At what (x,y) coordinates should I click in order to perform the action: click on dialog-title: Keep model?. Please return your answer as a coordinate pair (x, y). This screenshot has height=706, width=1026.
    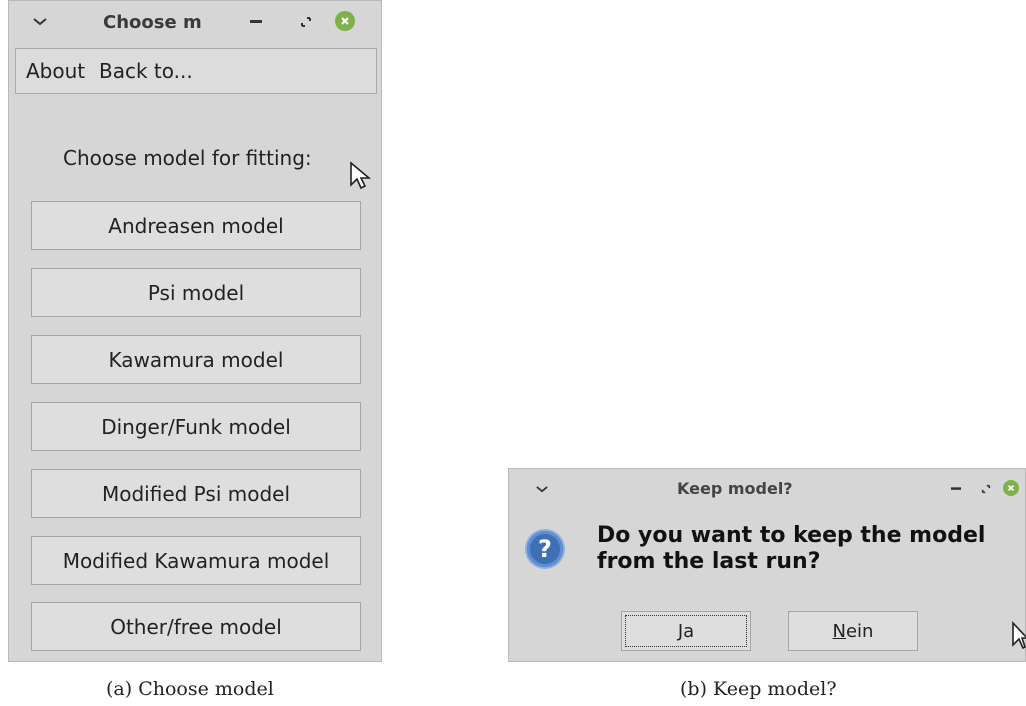
    Looking at the image, I should click on (735, 488).